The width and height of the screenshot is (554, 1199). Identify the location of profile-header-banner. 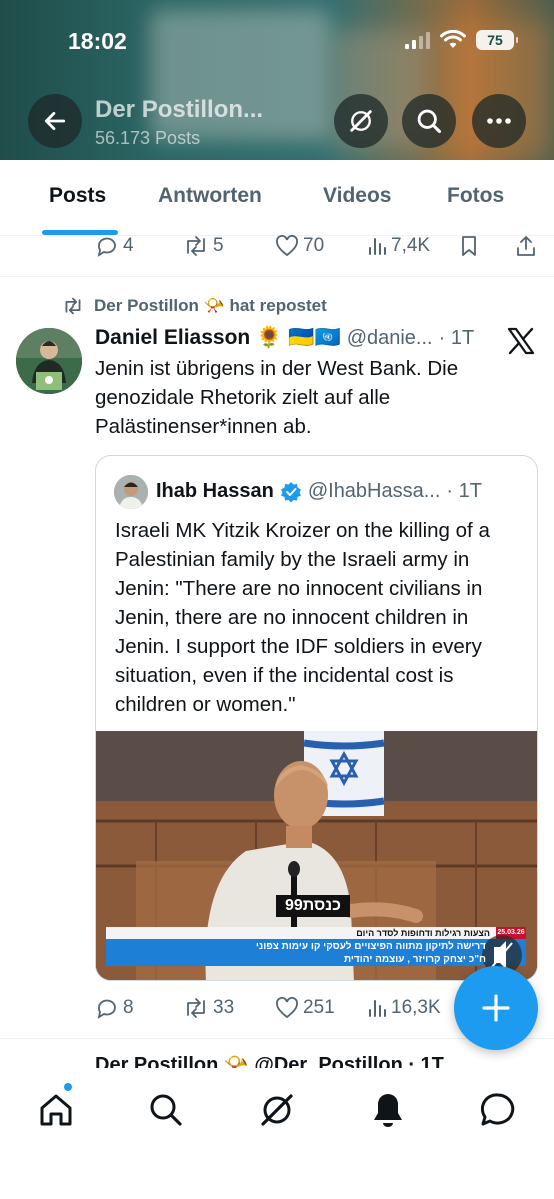
(277, 80).